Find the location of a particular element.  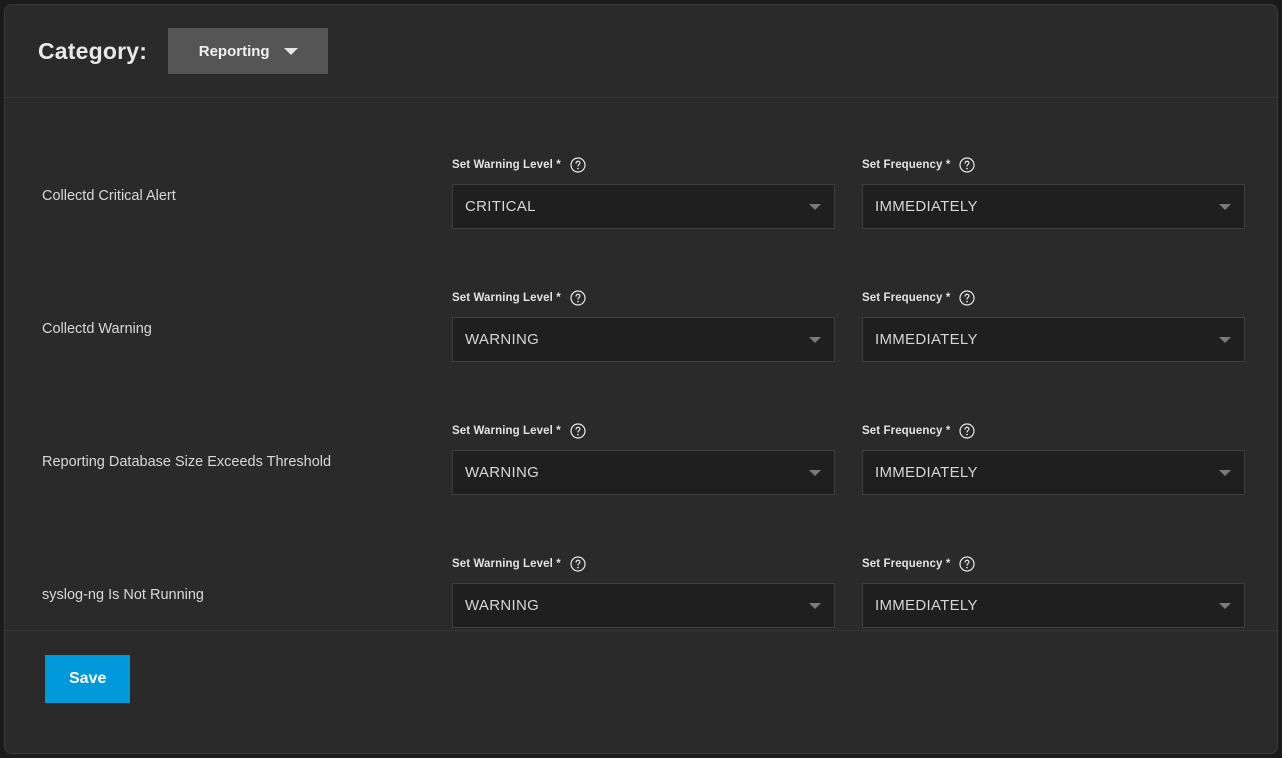

footer-actions: Save is located at coordinates (641, 678).